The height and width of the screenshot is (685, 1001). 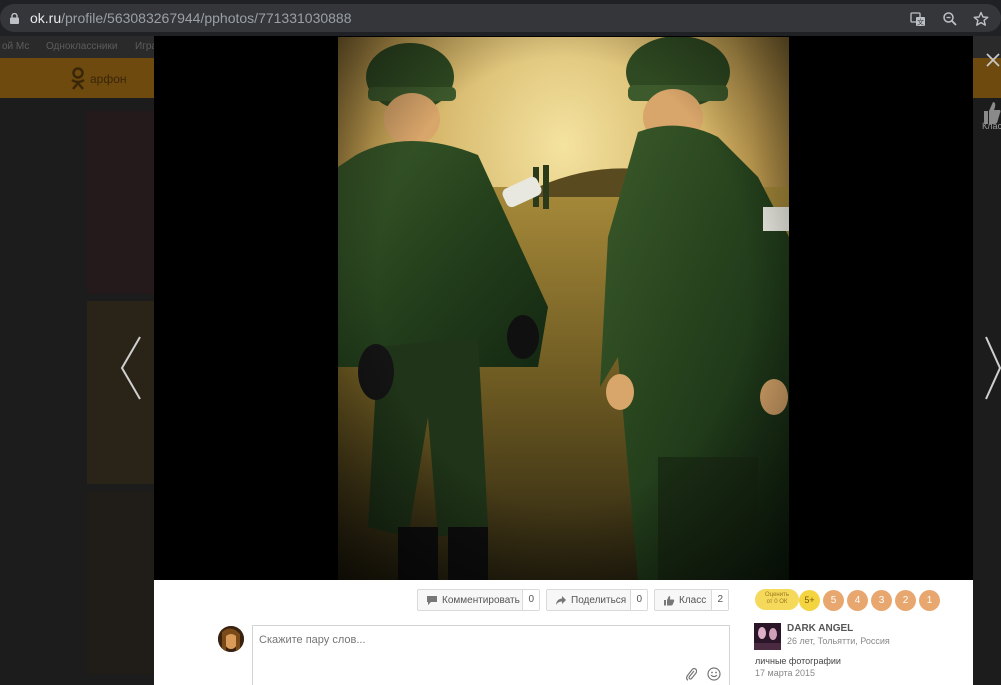 What do you see at coordinates (777, 595) in the screenshot?
I see `rate-badge-line1: Оценить` at bounding box center [777, 595].